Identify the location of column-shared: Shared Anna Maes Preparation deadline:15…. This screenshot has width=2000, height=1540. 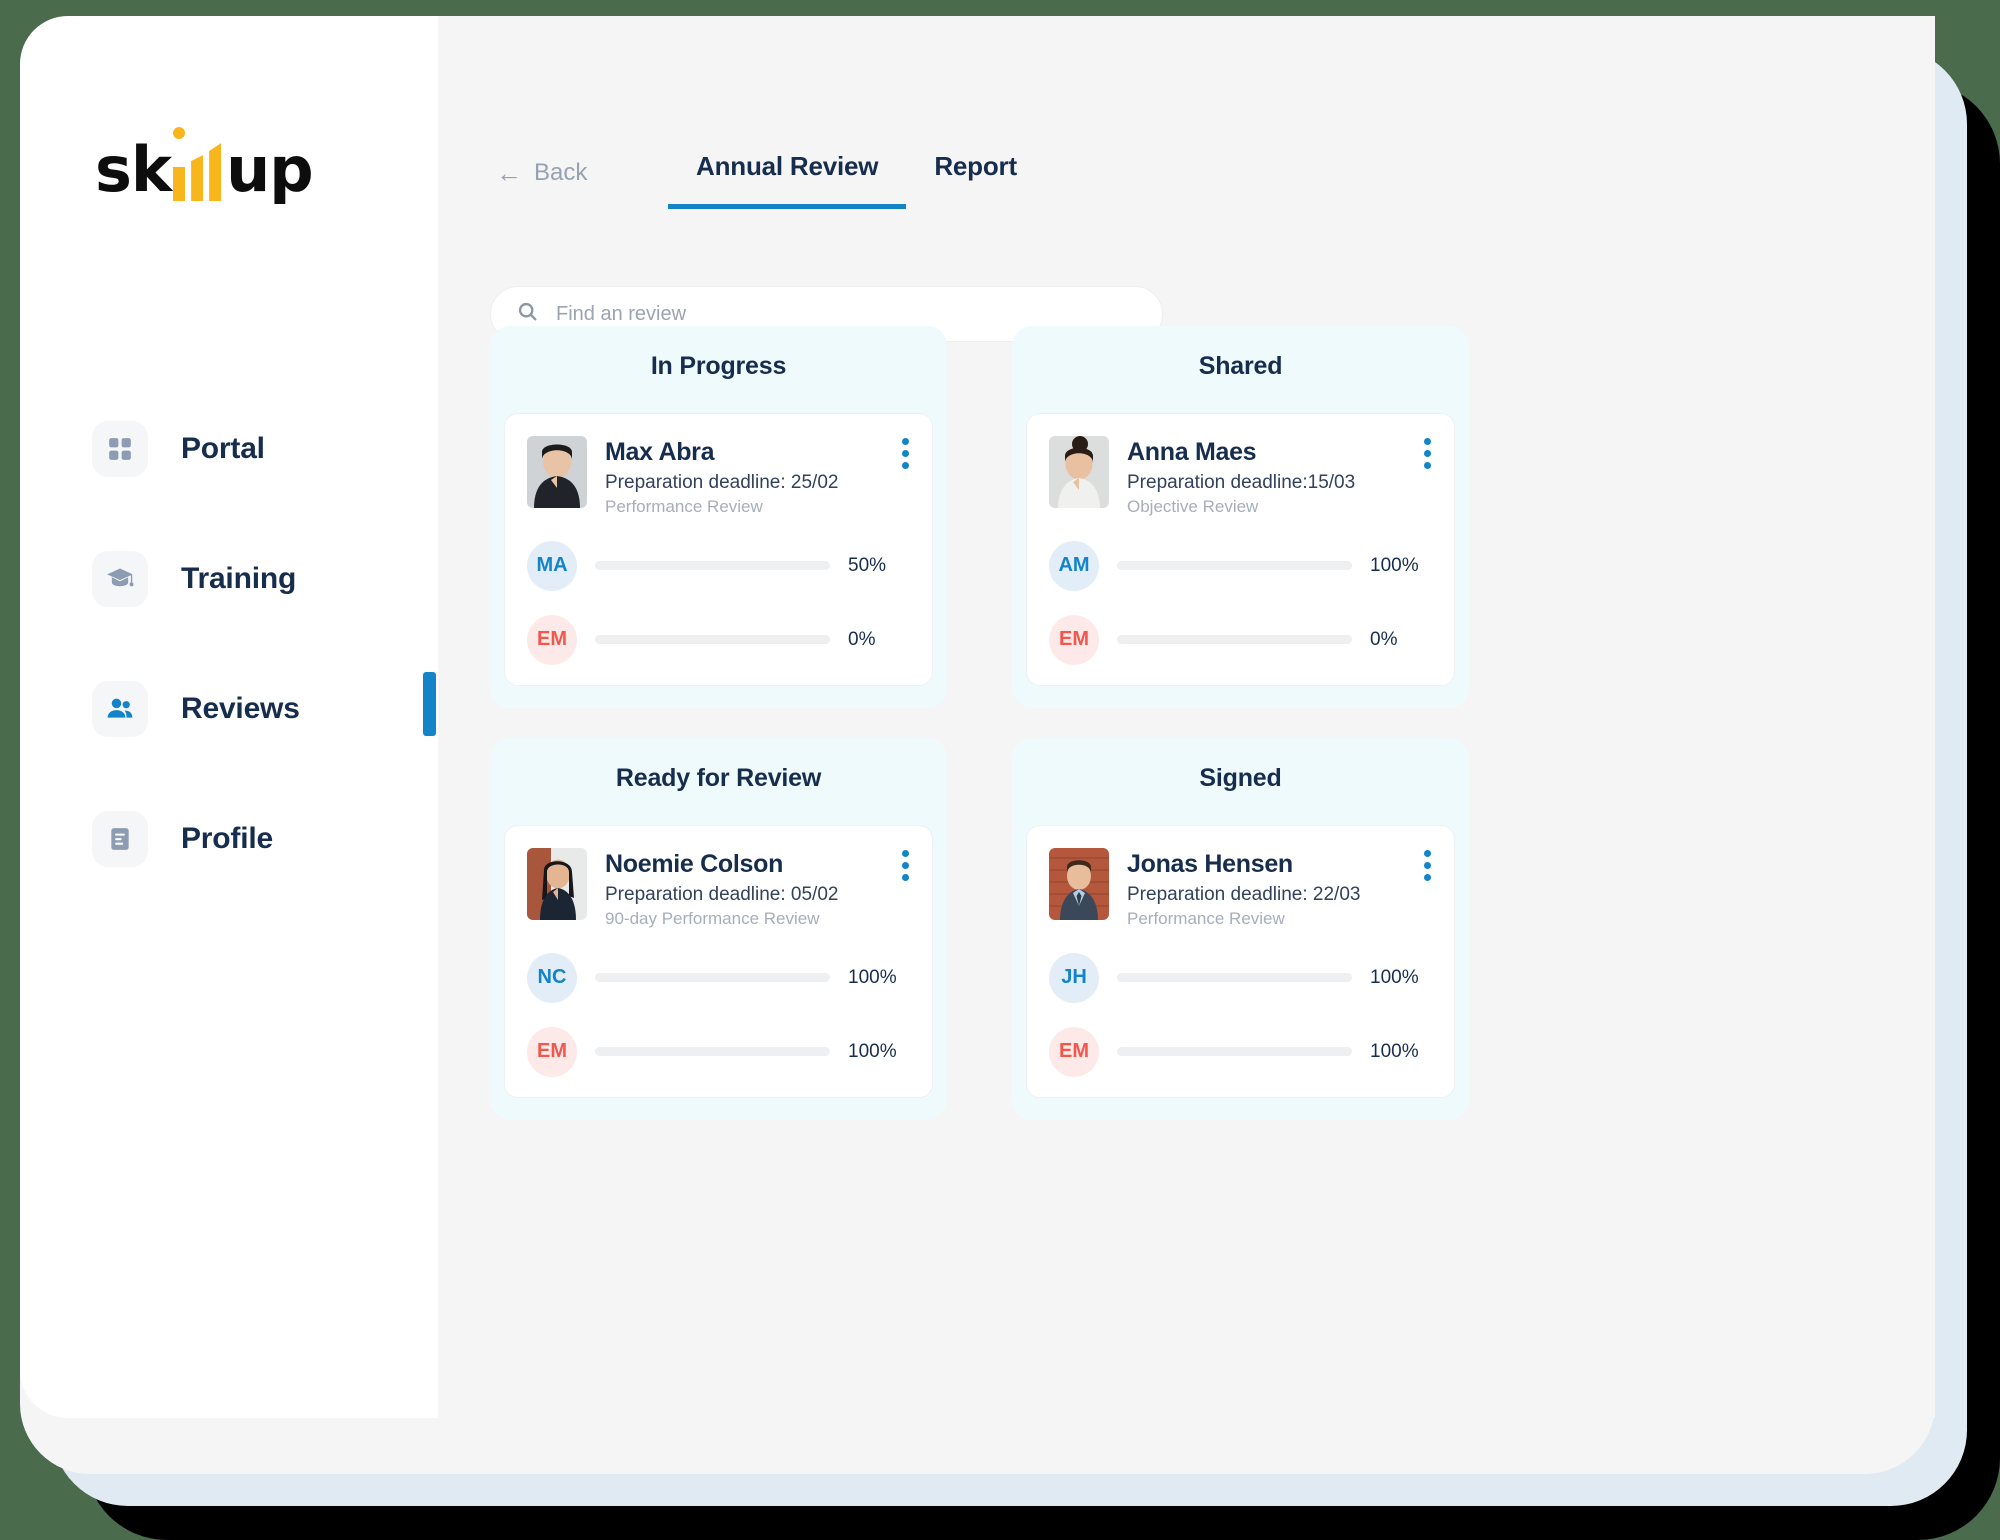
(1240, 517).